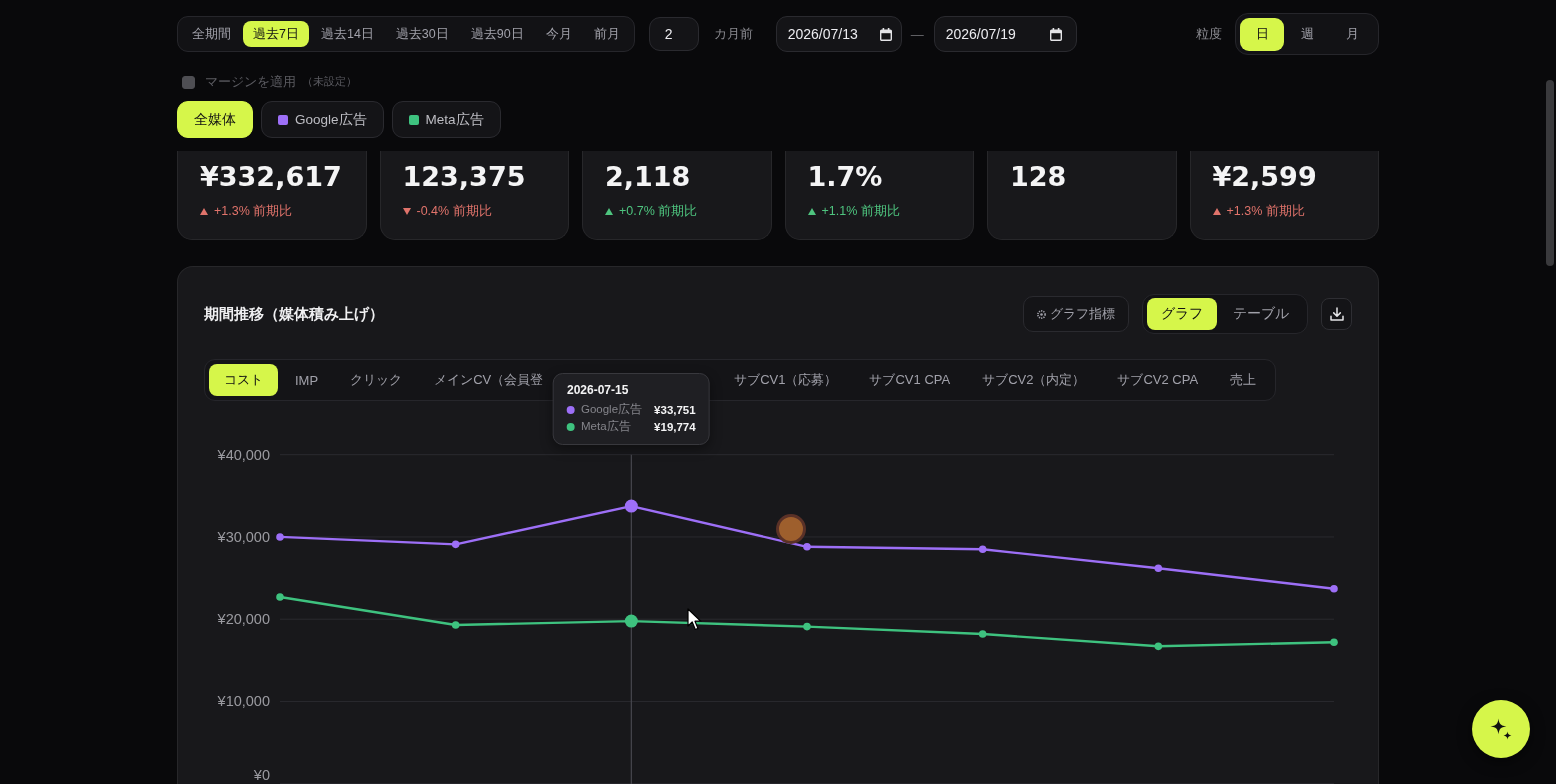  What do you see at coordinates (329, 82) in the screenshot?
I see `margin-note: （未設定）` at bounding box center [329, 82].